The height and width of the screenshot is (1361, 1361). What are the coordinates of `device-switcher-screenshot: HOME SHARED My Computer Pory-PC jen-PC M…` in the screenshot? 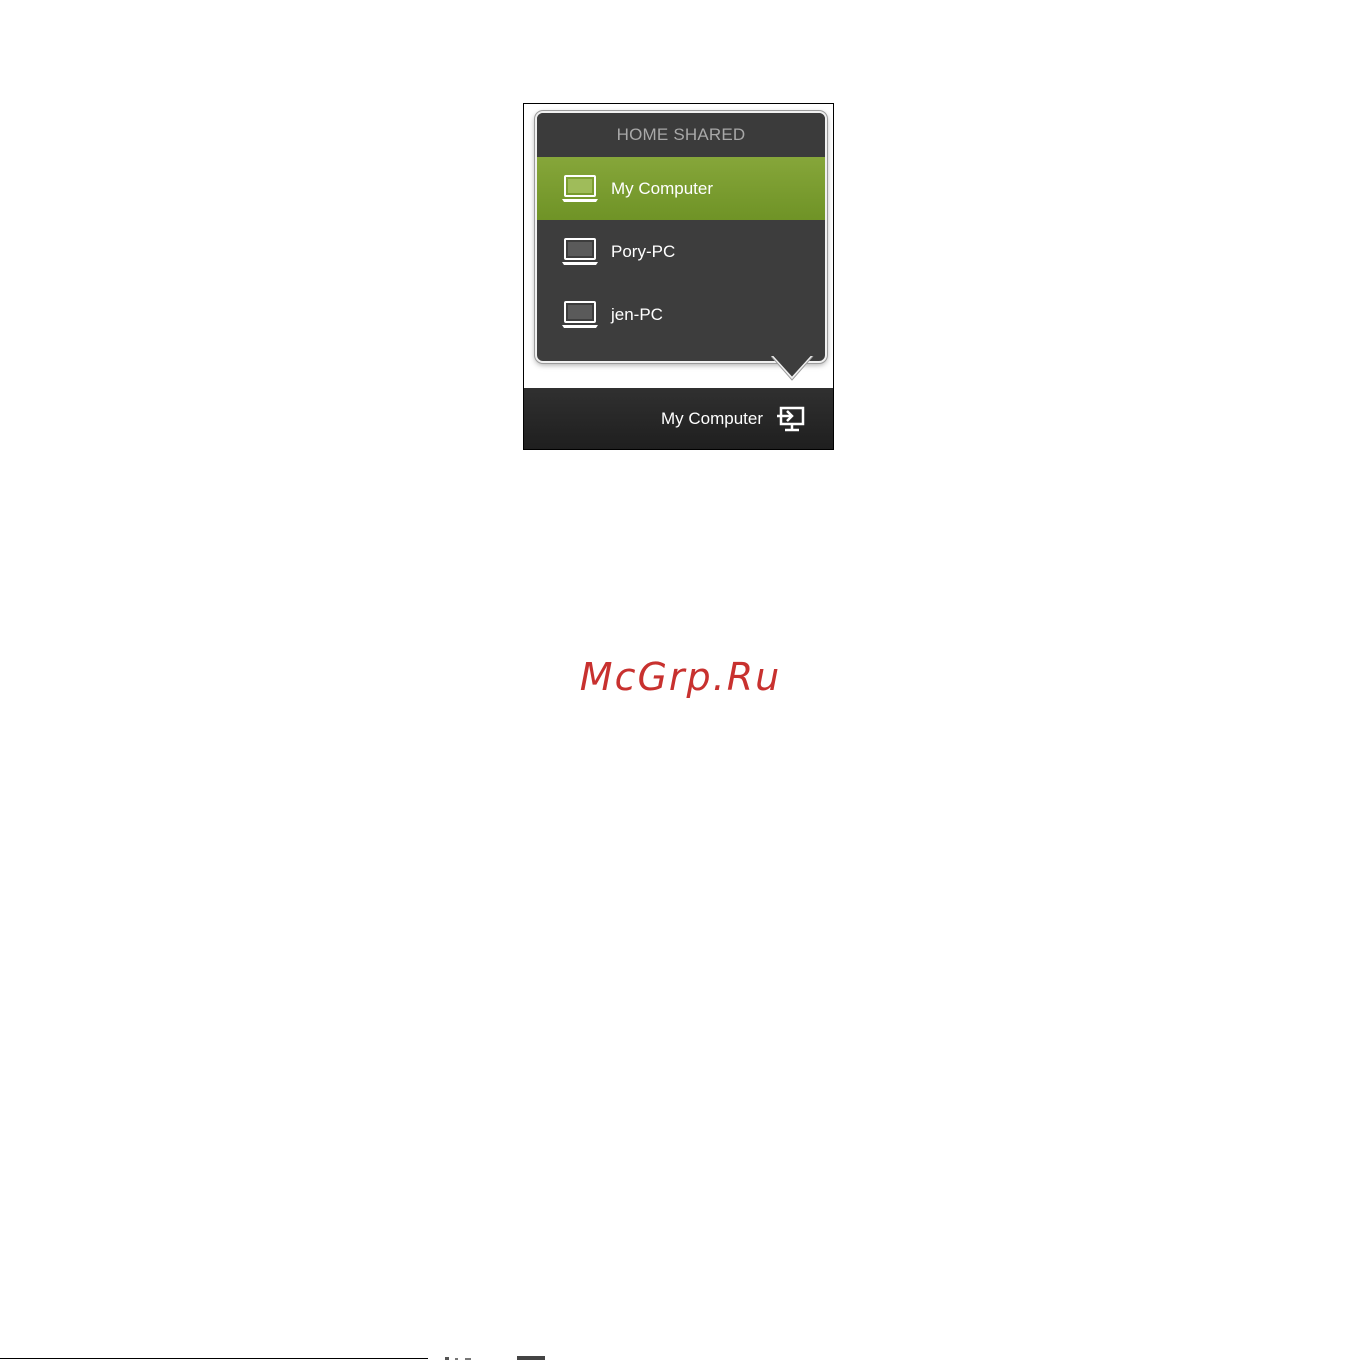 It's located at (678, 276).